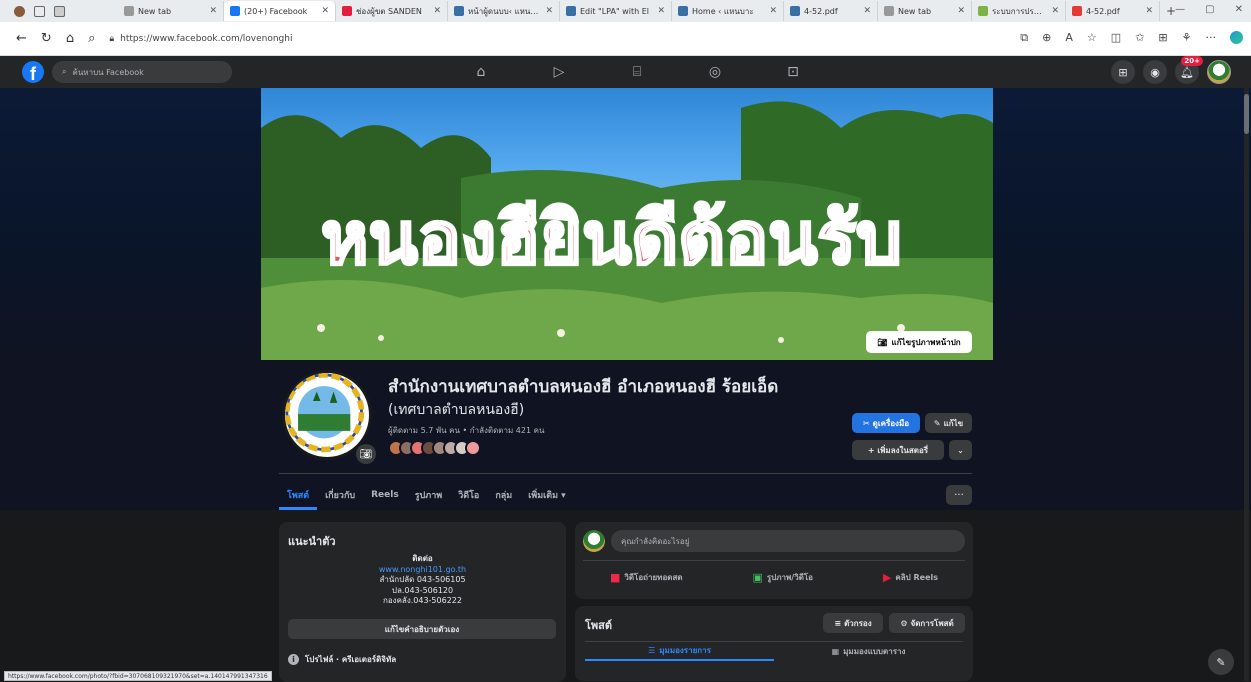 This screenshot has height=682, width=1251. Describe the element at coordinates (385, 495) in the screenshot. I see `tab-reels: Reels` at that location.